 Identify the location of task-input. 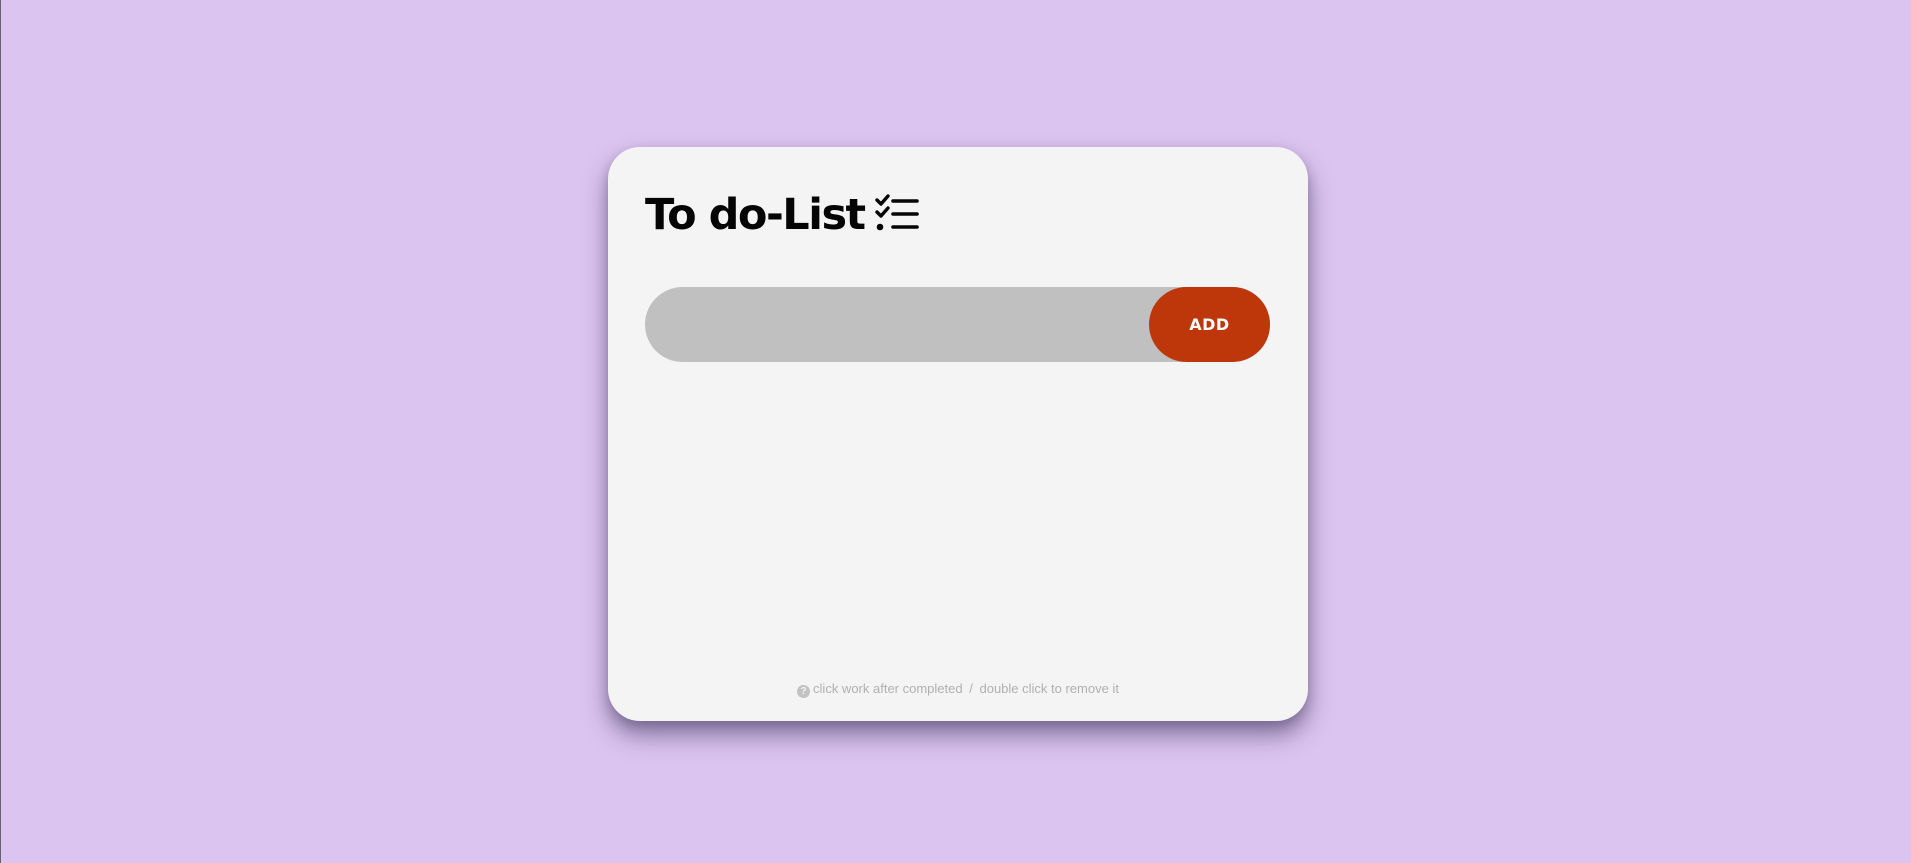
(901, 324).